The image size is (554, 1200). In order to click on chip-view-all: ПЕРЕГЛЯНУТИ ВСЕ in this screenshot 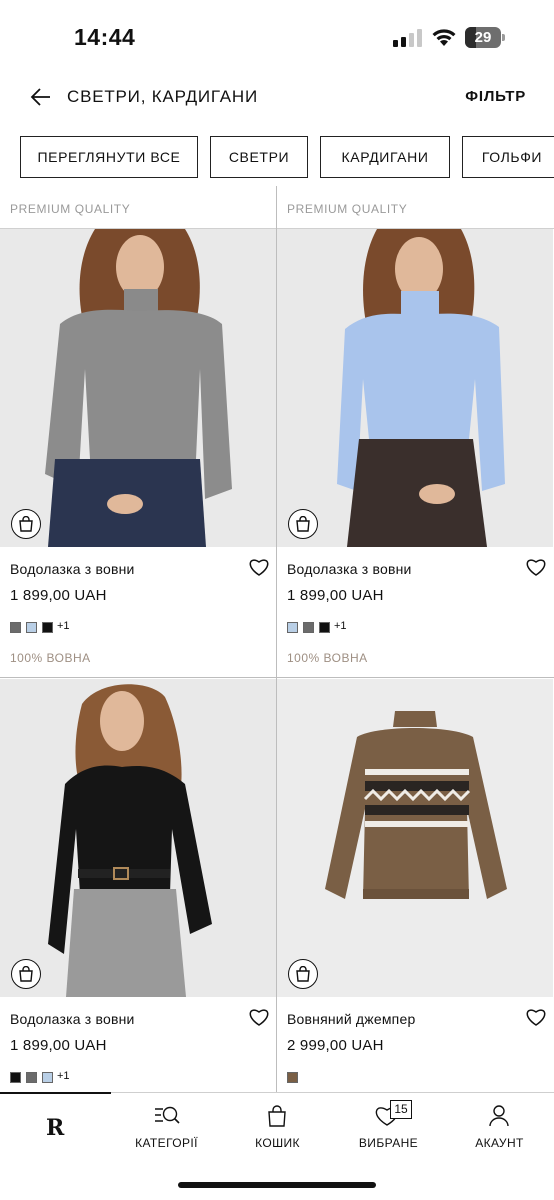, I will do `click(109, 157)`.